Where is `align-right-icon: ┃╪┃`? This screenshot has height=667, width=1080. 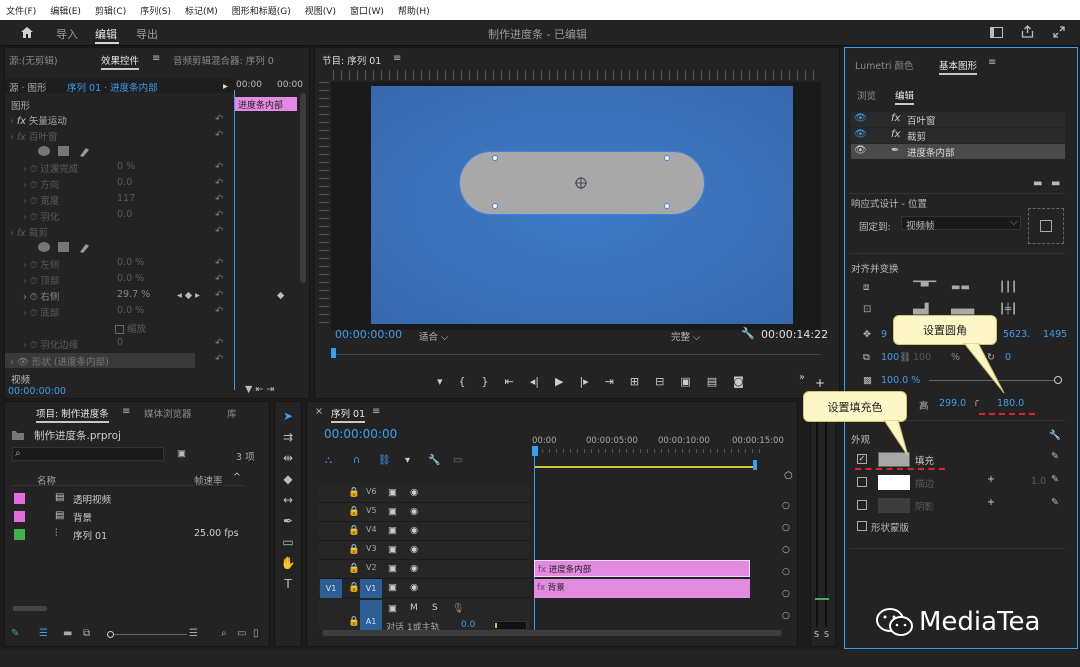
align-right-icon: ┃╪┃ is located at coordinates (1008, 309).